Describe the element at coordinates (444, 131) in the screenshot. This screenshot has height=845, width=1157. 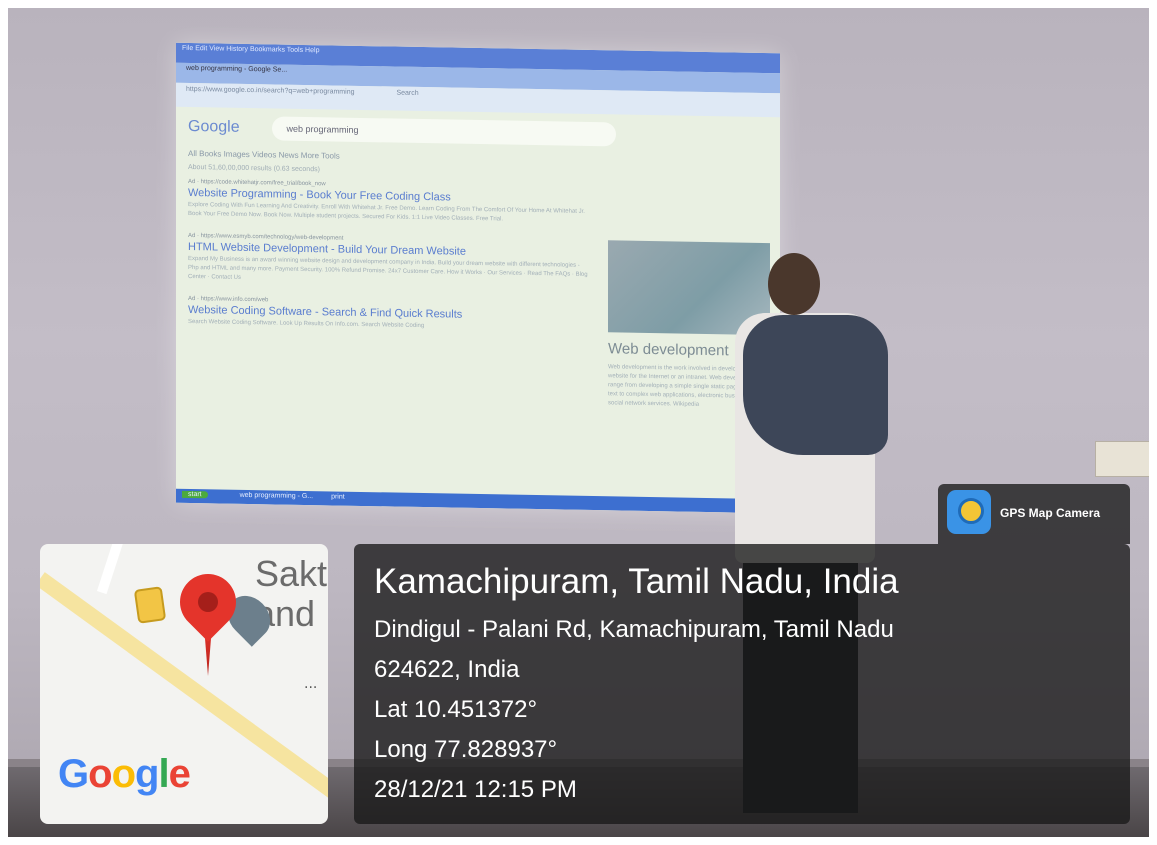
I see `search-query: web programming` at that location.